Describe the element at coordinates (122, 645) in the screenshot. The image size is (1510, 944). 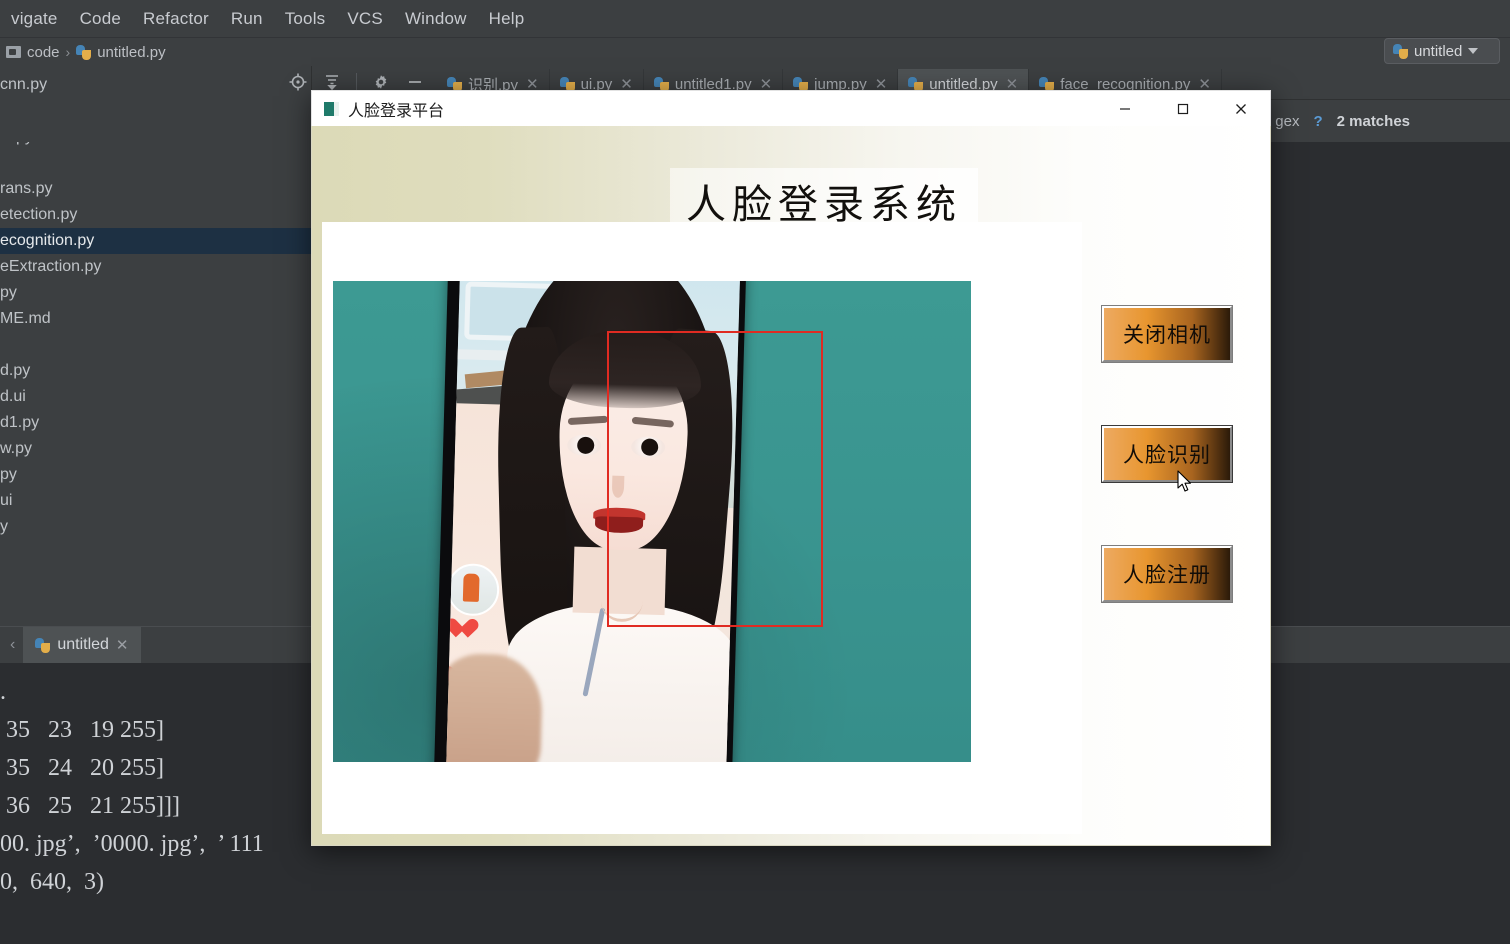
I see `close-tab-icon: ✕` at that location.